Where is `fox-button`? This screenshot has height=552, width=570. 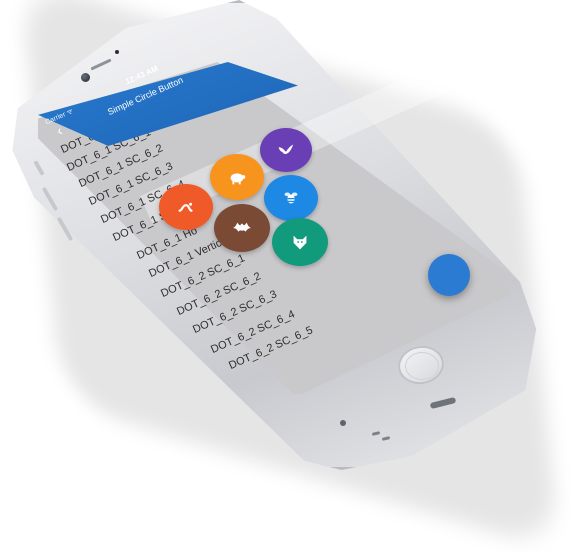
fox-button is located at coordinates (300, 242).